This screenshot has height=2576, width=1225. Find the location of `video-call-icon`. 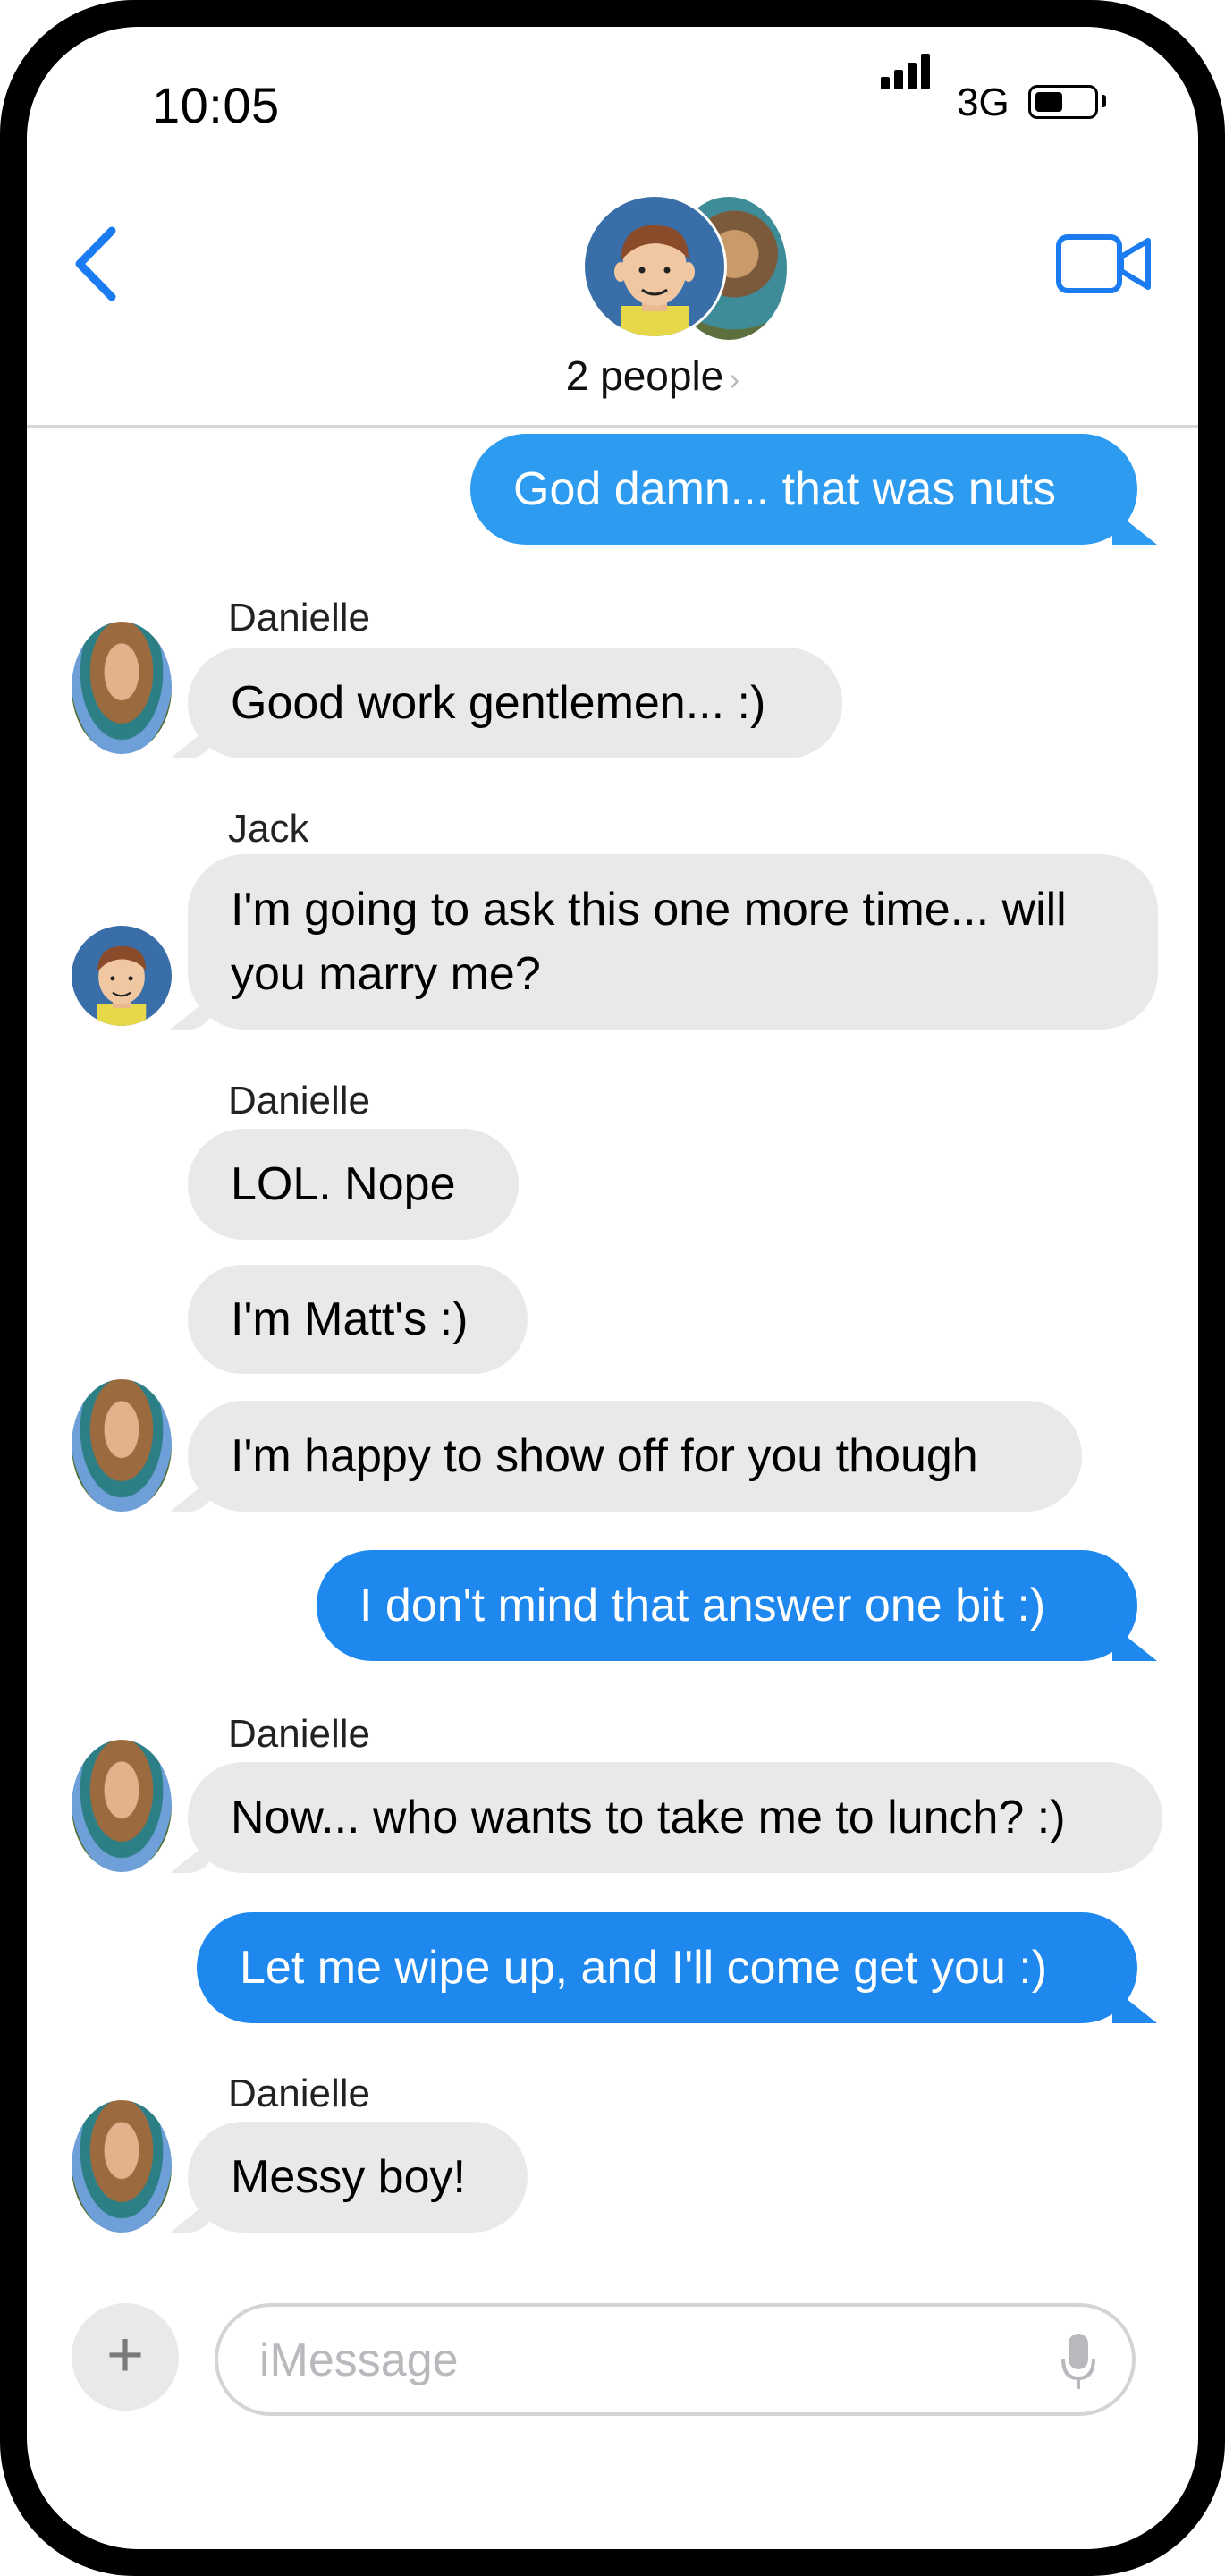

video-call-icon is located at coordinates (1104, 264).